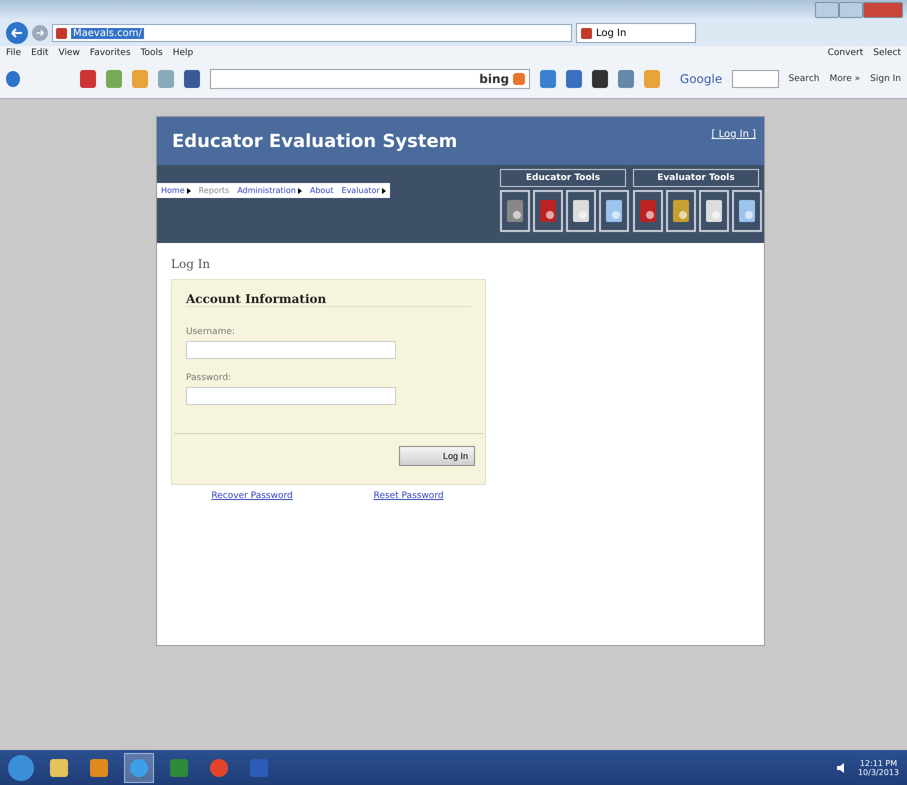 This screenshot has width=907, height=785. Describe the element at coordinates (191, 264) in the screenshot. I see `page-heading: Log In` at that location.